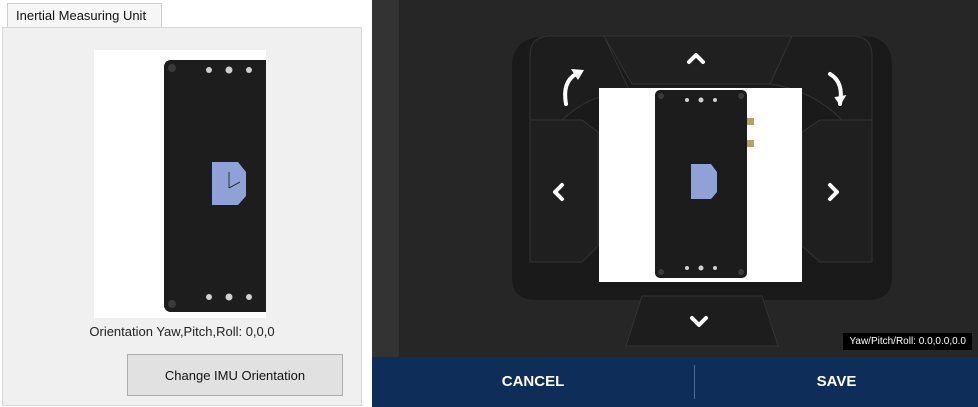 This screenshot has width=978, height=407. I want to click on tab-inertial-measuring-unit: Inertial Measuring Unit, so click(84, 15).